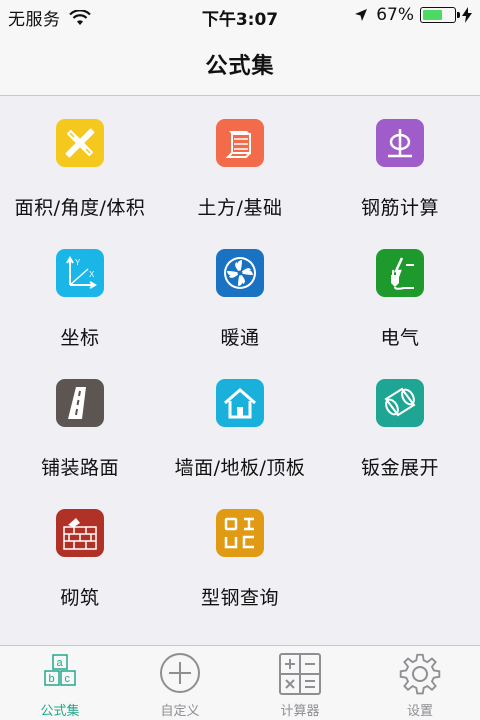 Image resolution: width=480 pixels, height=720 pixels. Describe the element at coordinates (420, 674) in the screenshot. I see `gear-icon` at that location.